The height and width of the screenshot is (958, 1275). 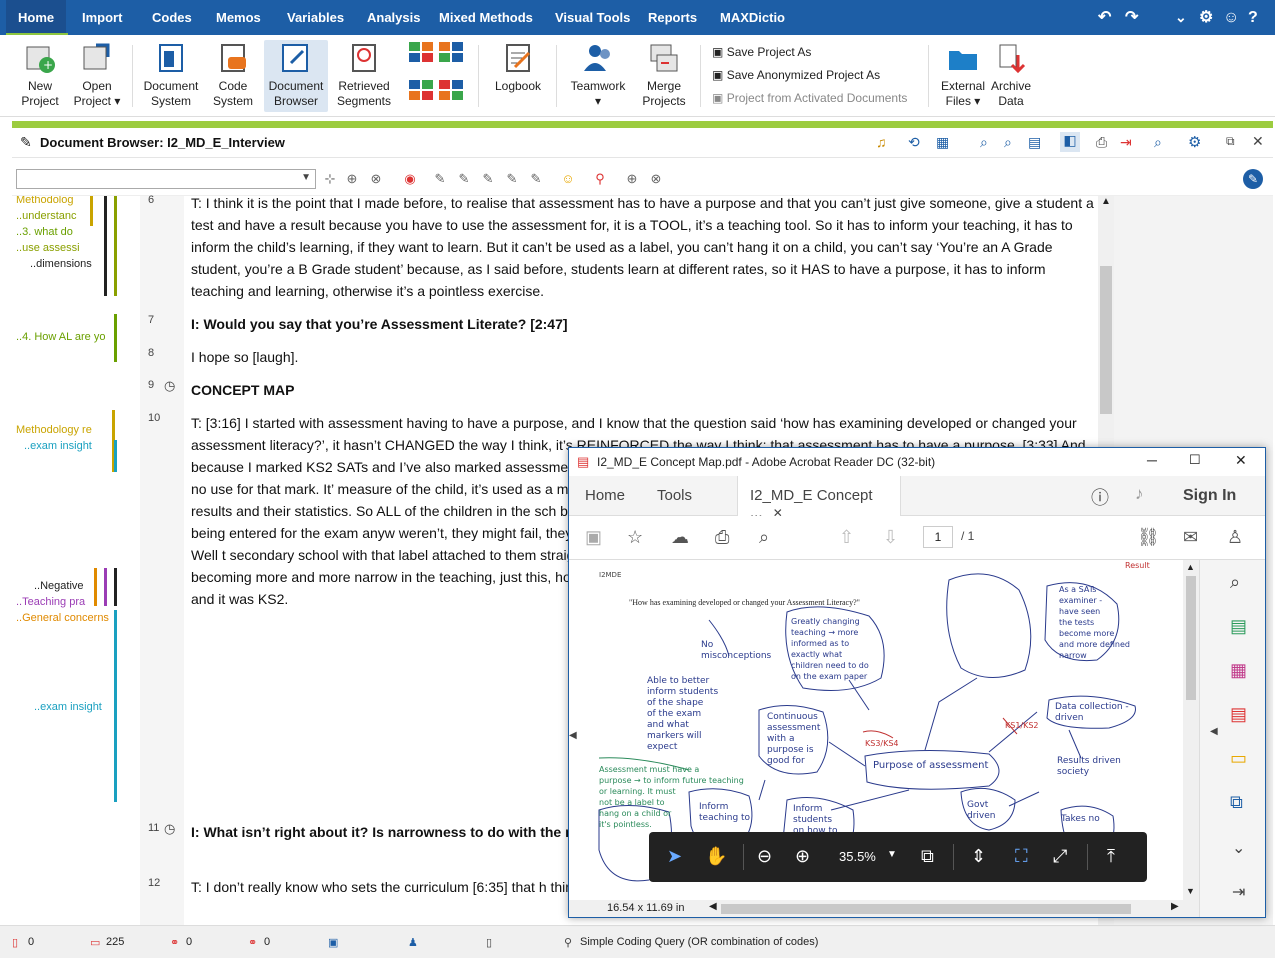 What do you see at coordinates (1238, 670) in the screenshot?
I see `organize-pages-icon: ▦` at bounding box center [1238, 670].